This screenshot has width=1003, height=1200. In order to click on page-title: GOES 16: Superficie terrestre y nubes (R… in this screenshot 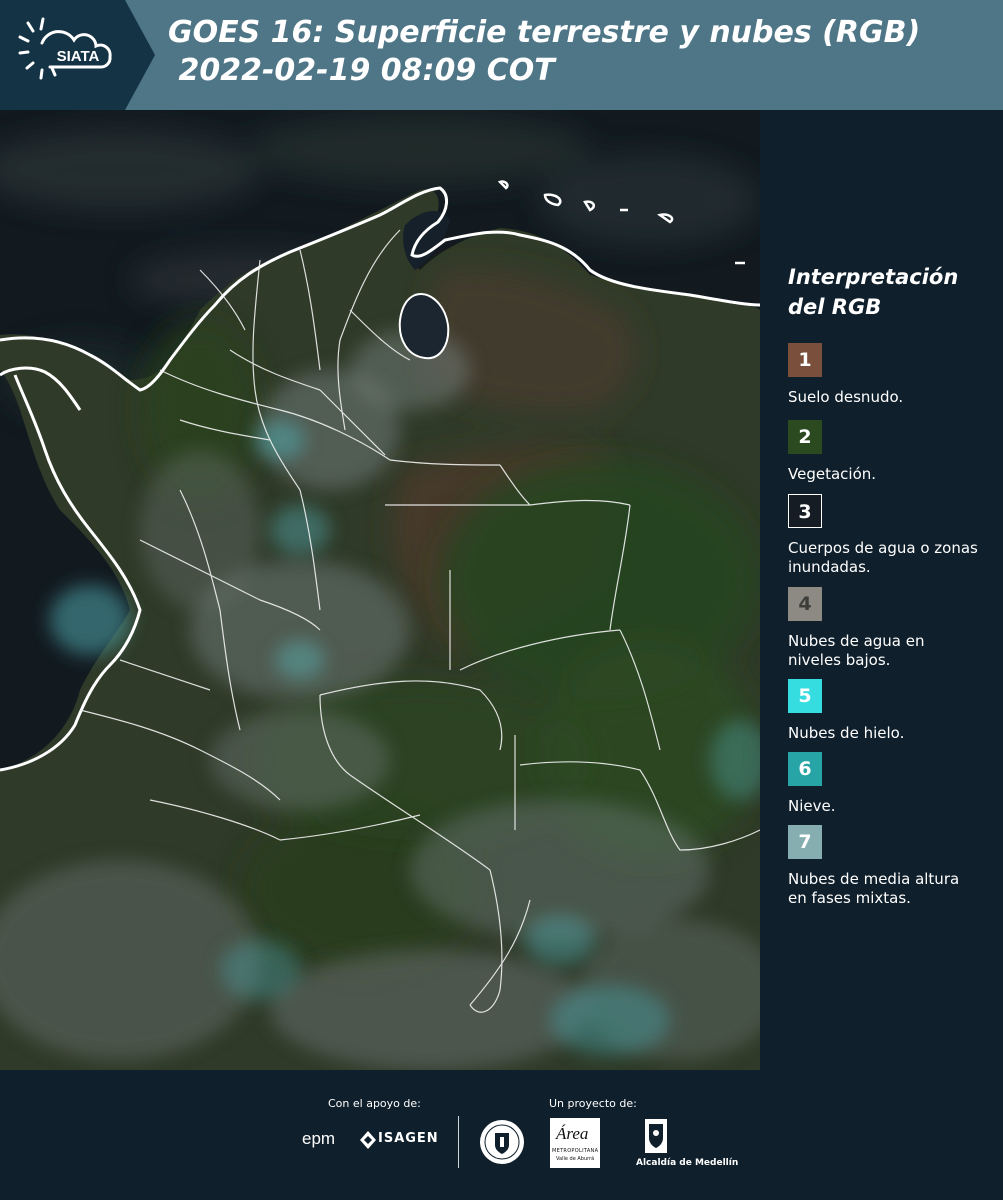, I will do `click(544, 52)`.